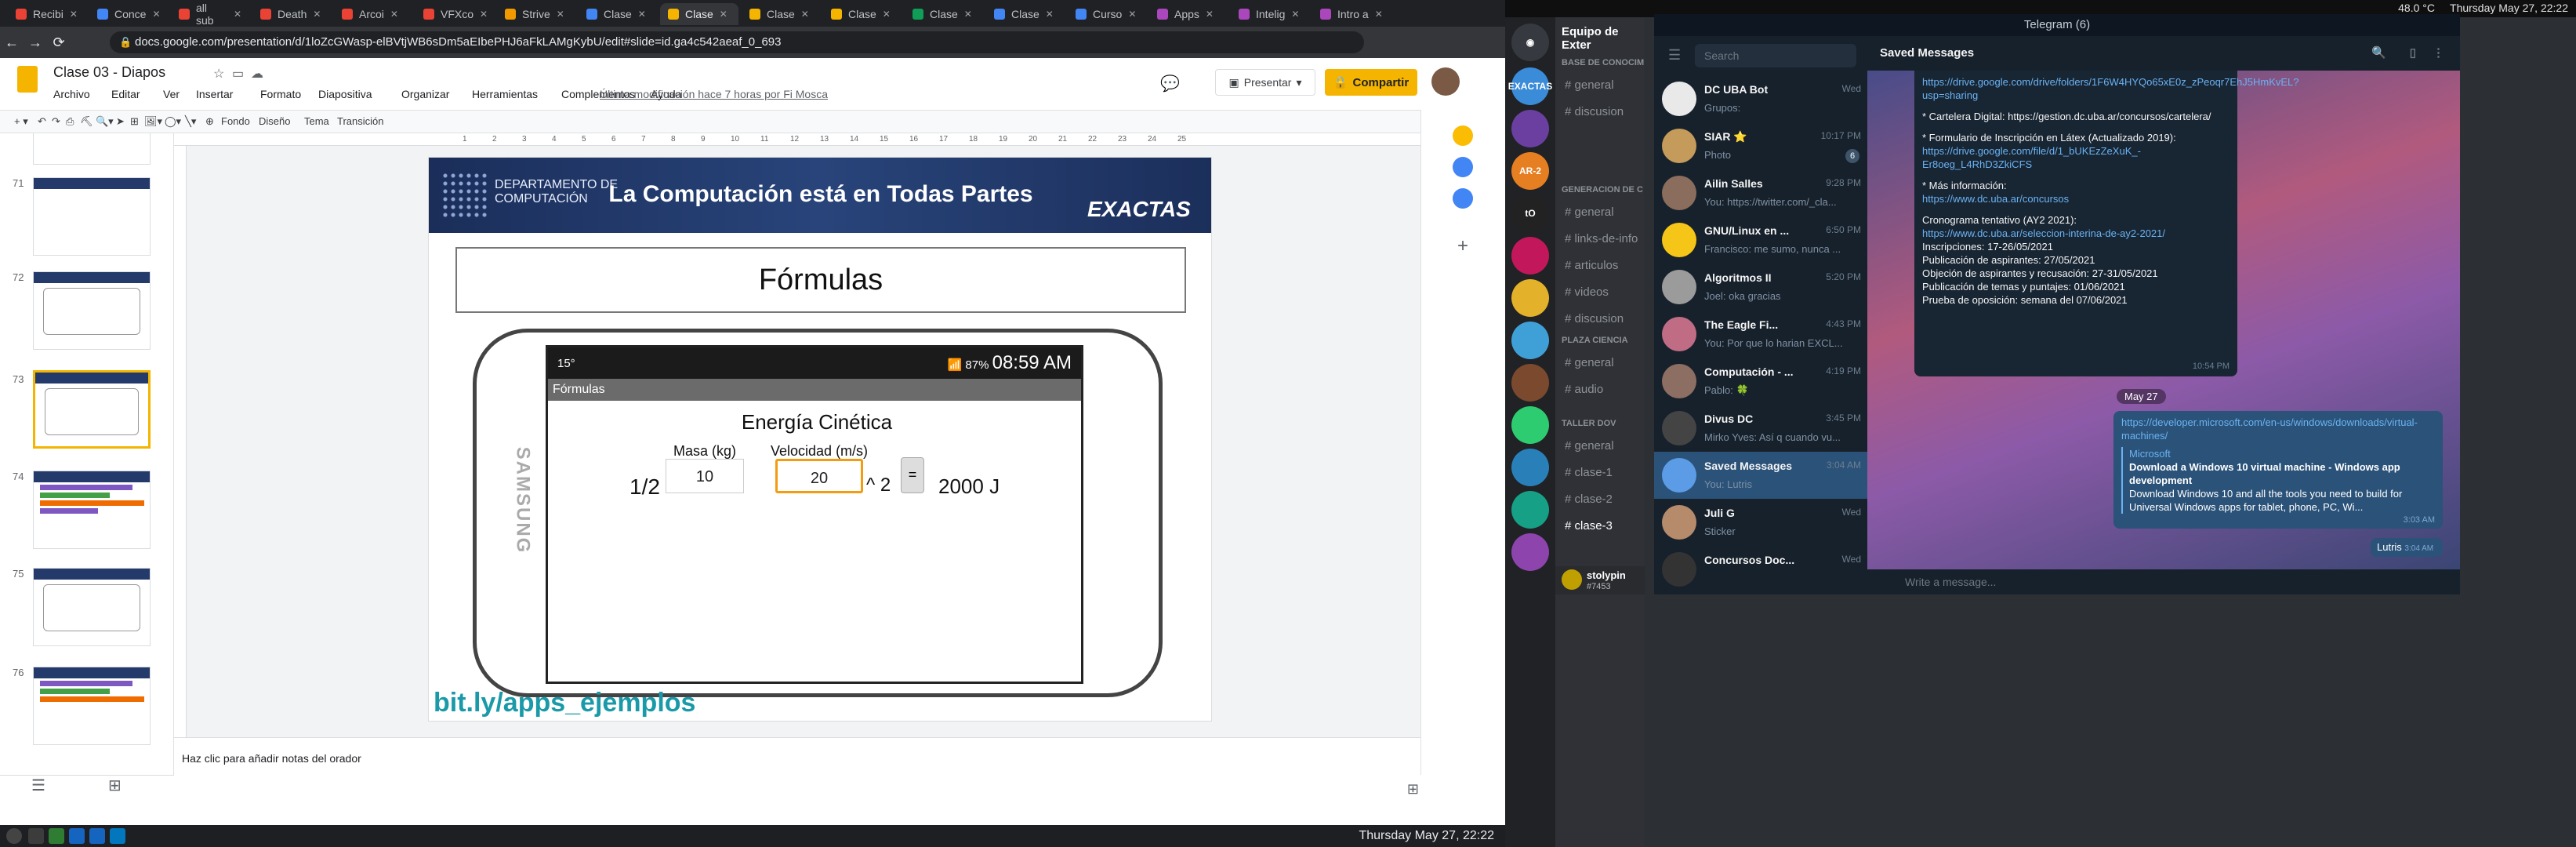 The width and height of the screenshot is (2576, 847). Describe the element at coordinates (1760, 569) in the screenshot. I see `chat-item: Concursos Doc... Wed` at that location.